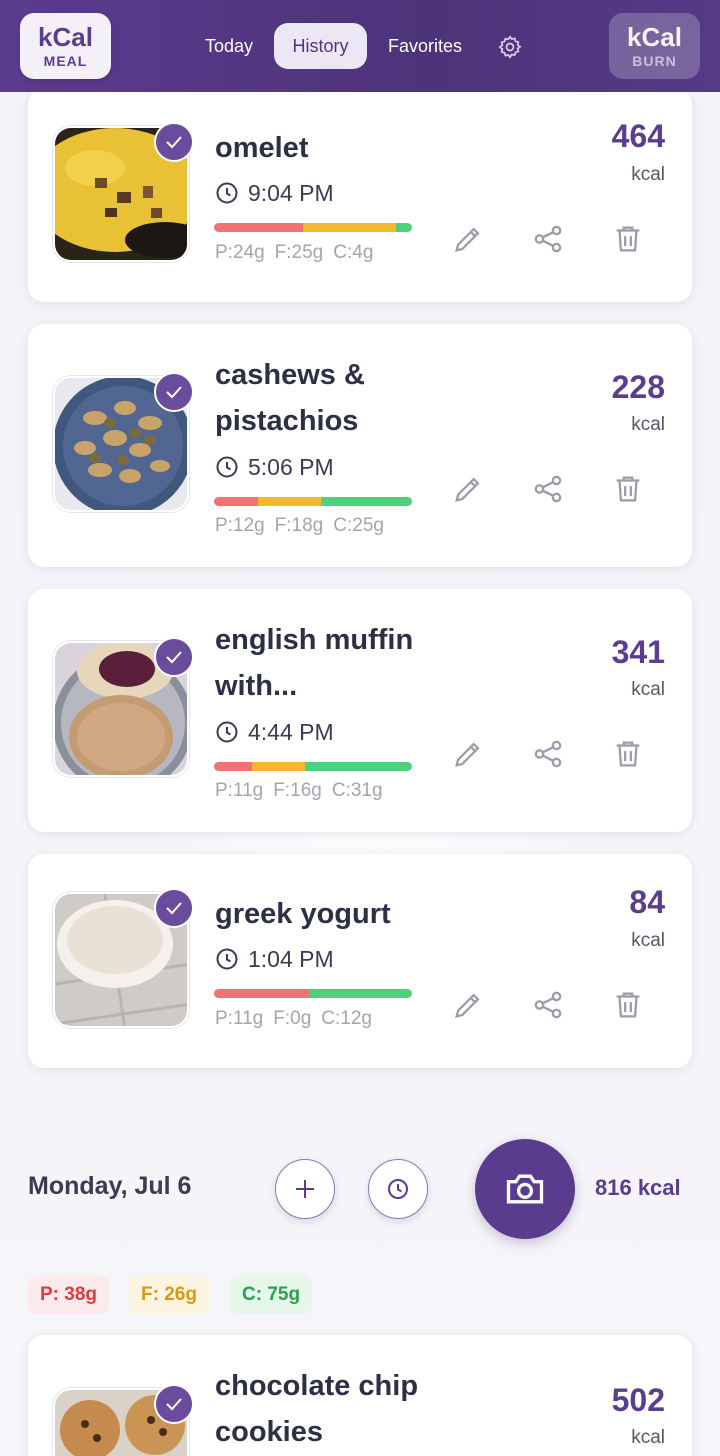  What do you see at coordinates (654, 61) in the screenshot?
I see `burn-logo-subtitle: BURN` at bounding box center [654, 61].